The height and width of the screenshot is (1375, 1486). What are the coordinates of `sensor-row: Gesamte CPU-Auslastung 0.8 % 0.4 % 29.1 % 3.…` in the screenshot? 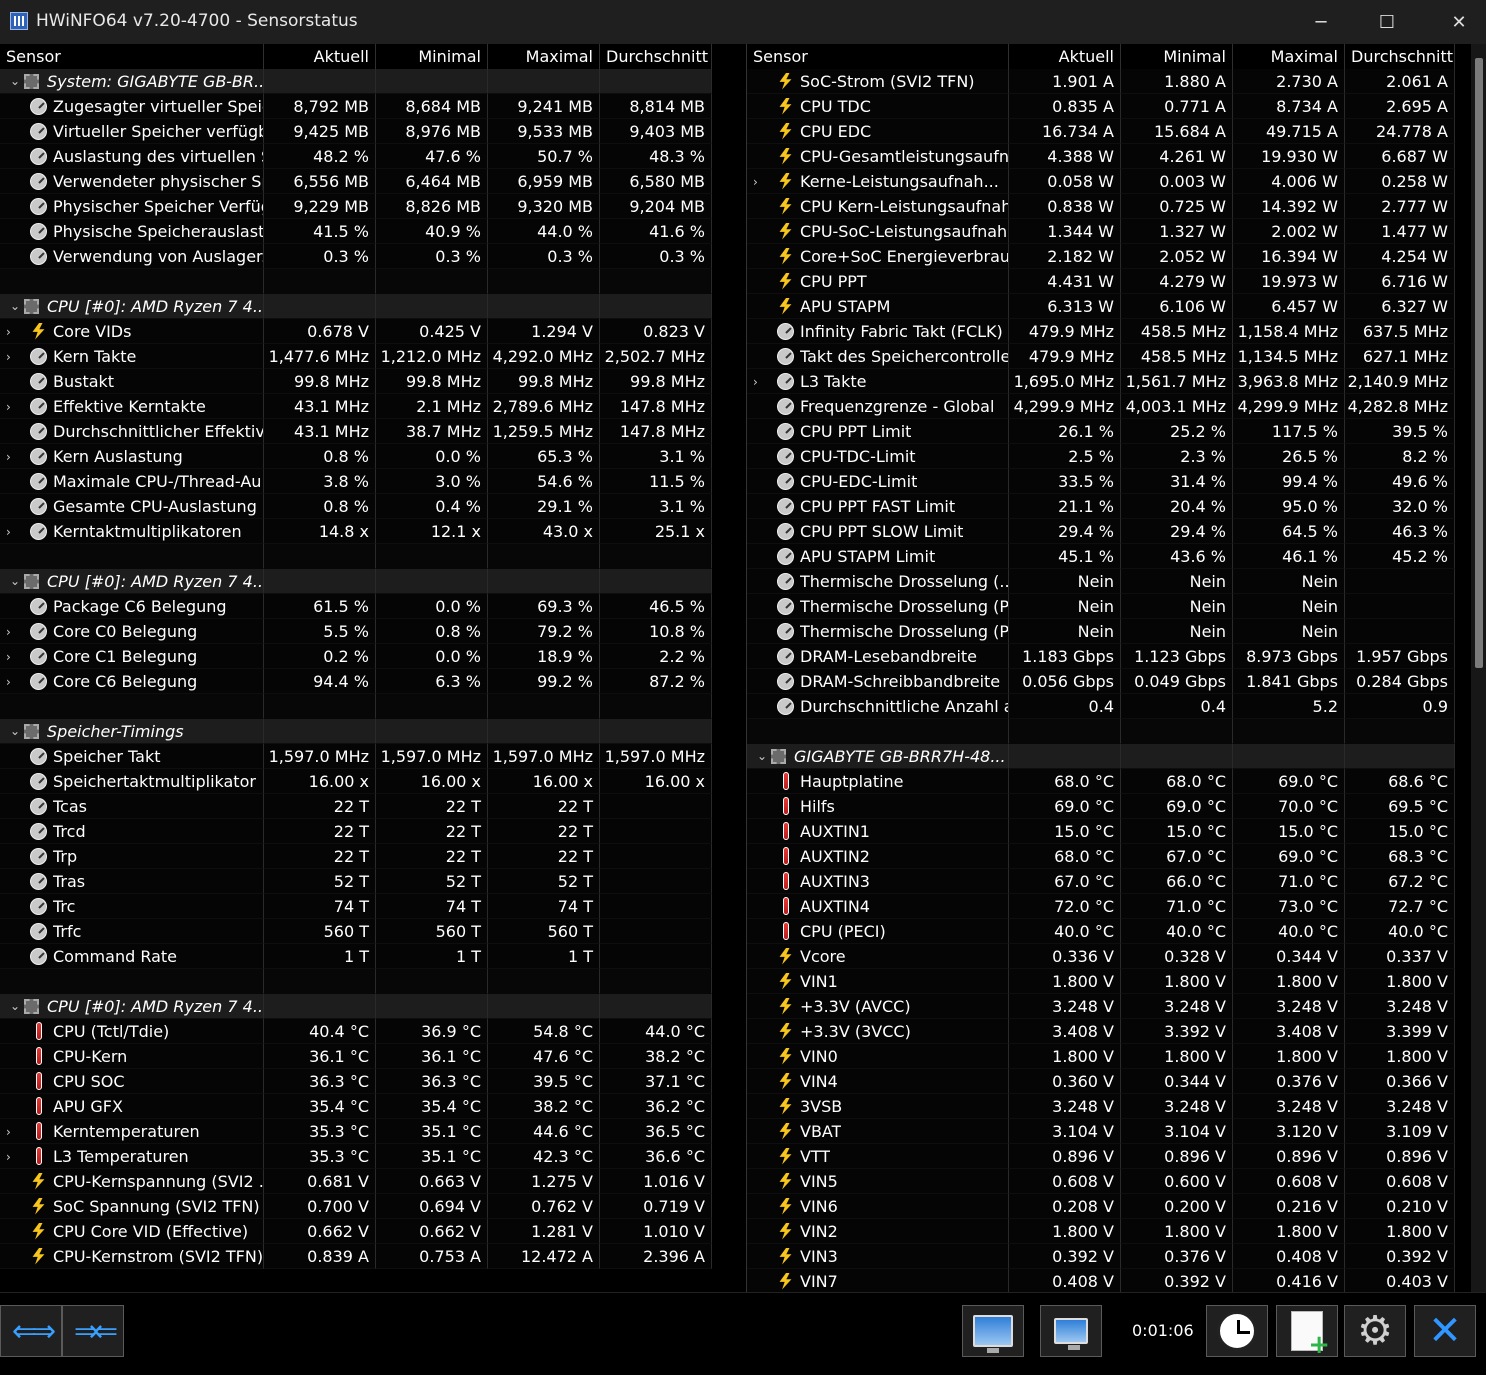 It's located at (356, 506).